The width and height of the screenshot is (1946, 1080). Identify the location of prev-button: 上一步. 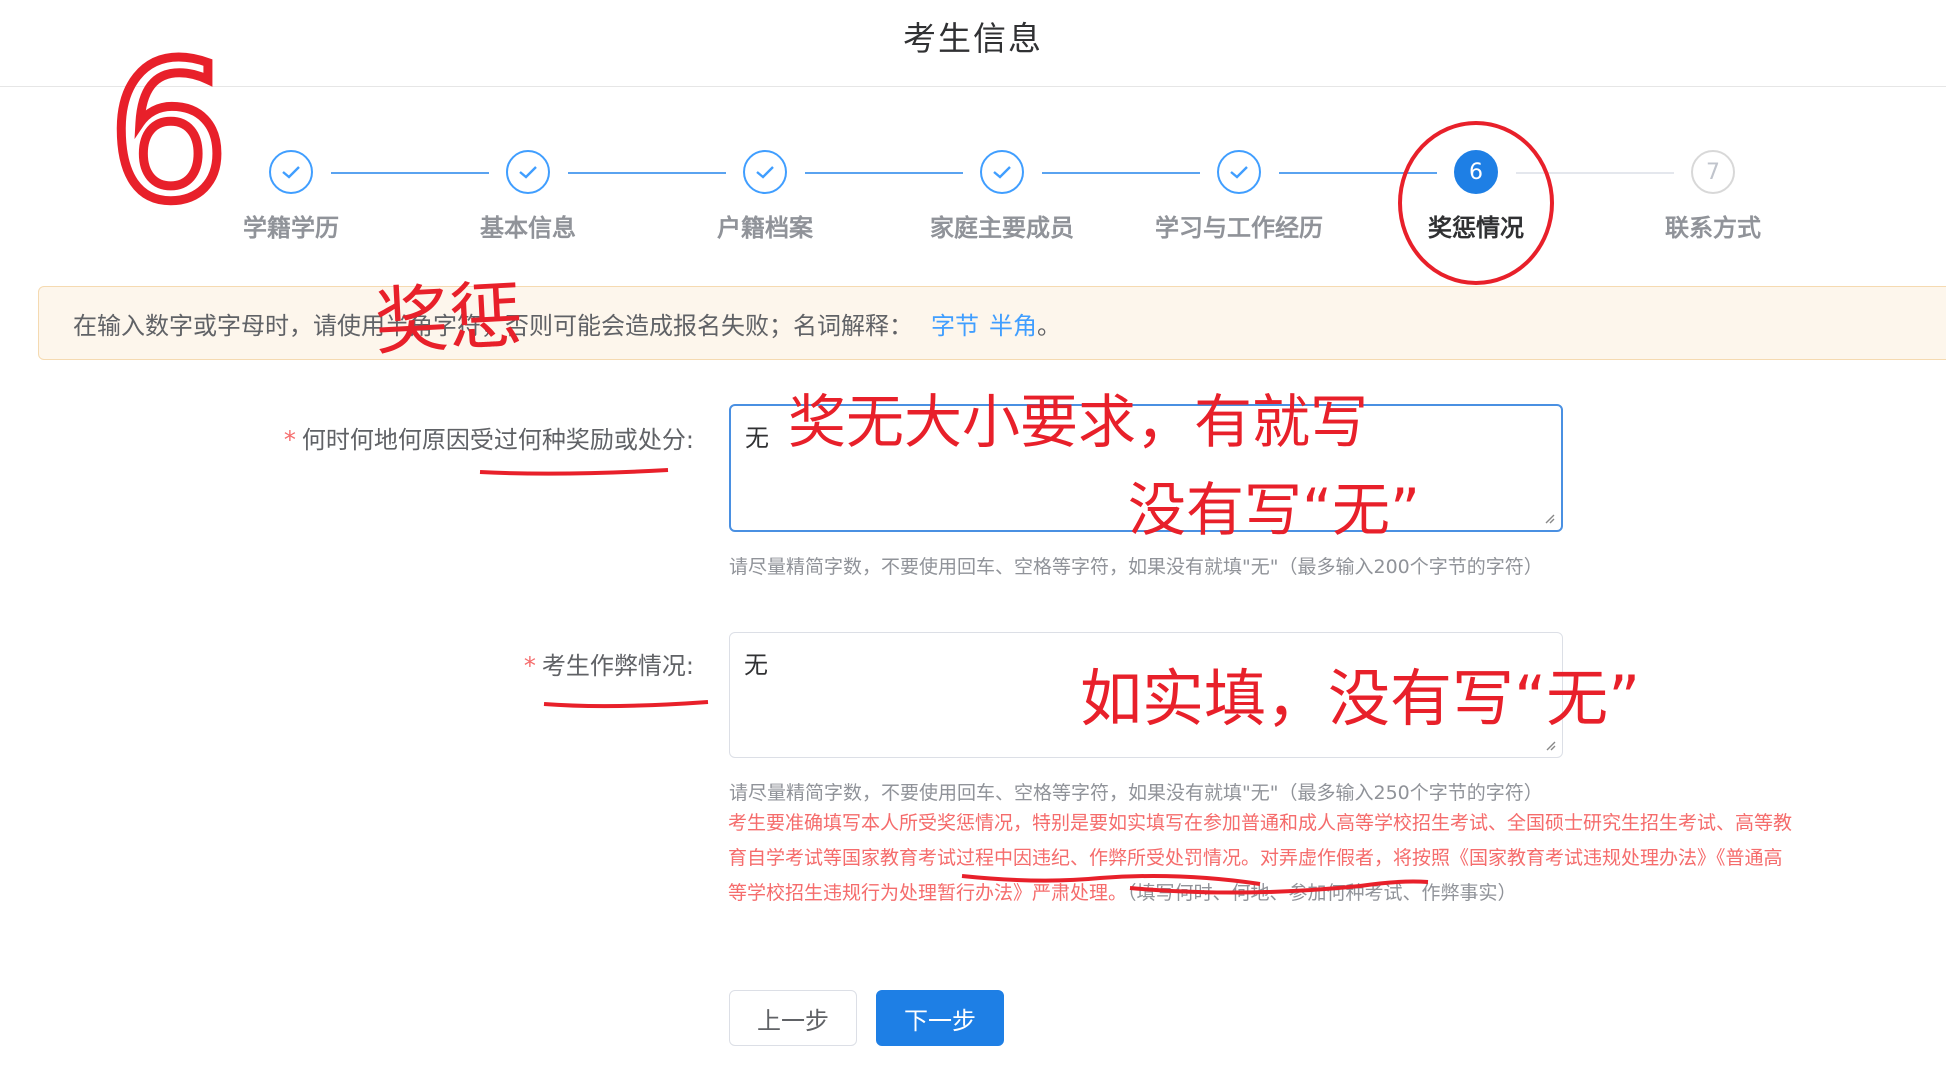
(793, 1018).